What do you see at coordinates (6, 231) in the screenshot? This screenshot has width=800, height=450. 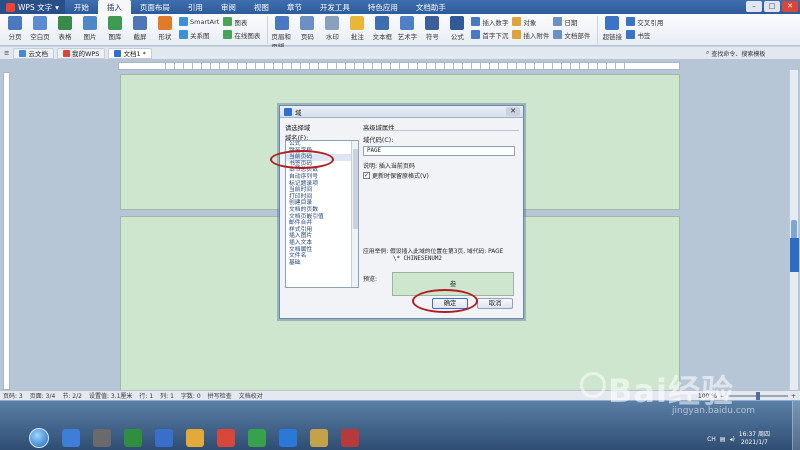 I see `vertical-ruler` at bounding box center [6, 231].